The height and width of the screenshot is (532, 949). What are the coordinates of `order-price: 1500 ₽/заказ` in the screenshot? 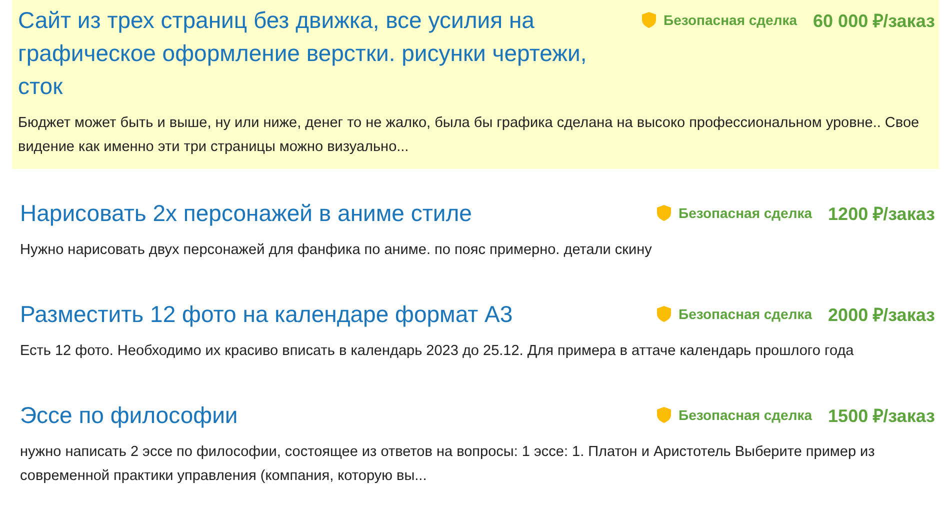 It's located at (881, 416).